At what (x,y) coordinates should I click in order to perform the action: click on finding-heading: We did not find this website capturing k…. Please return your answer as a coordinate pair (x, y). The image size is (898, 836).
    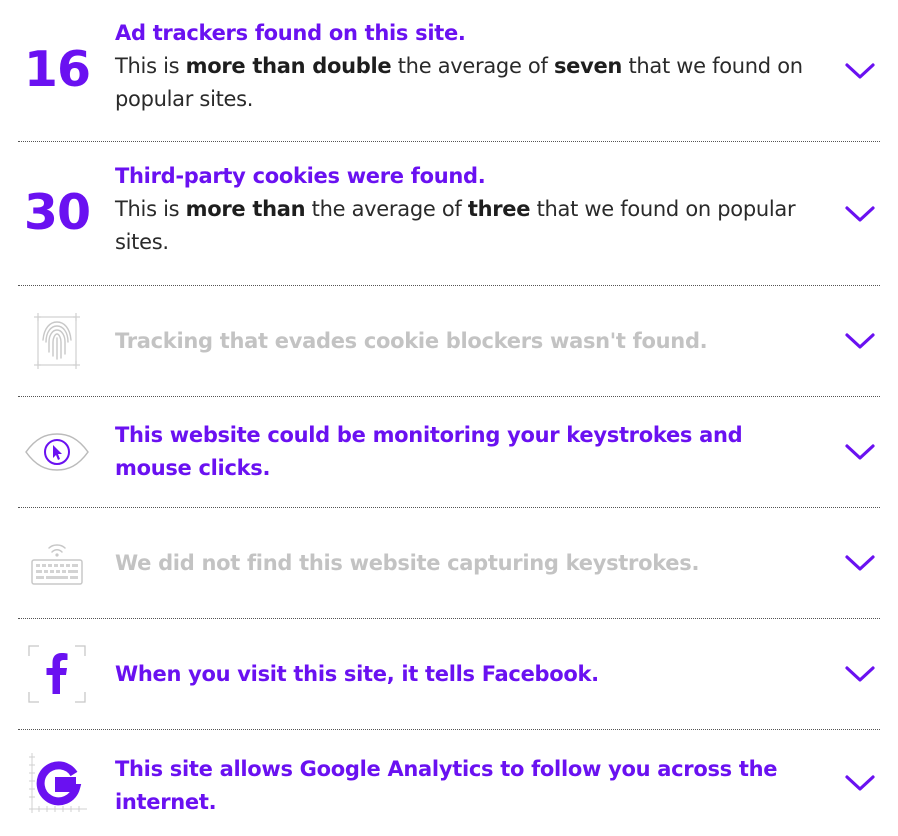
    Looking at the image, I should click on (407, 562).